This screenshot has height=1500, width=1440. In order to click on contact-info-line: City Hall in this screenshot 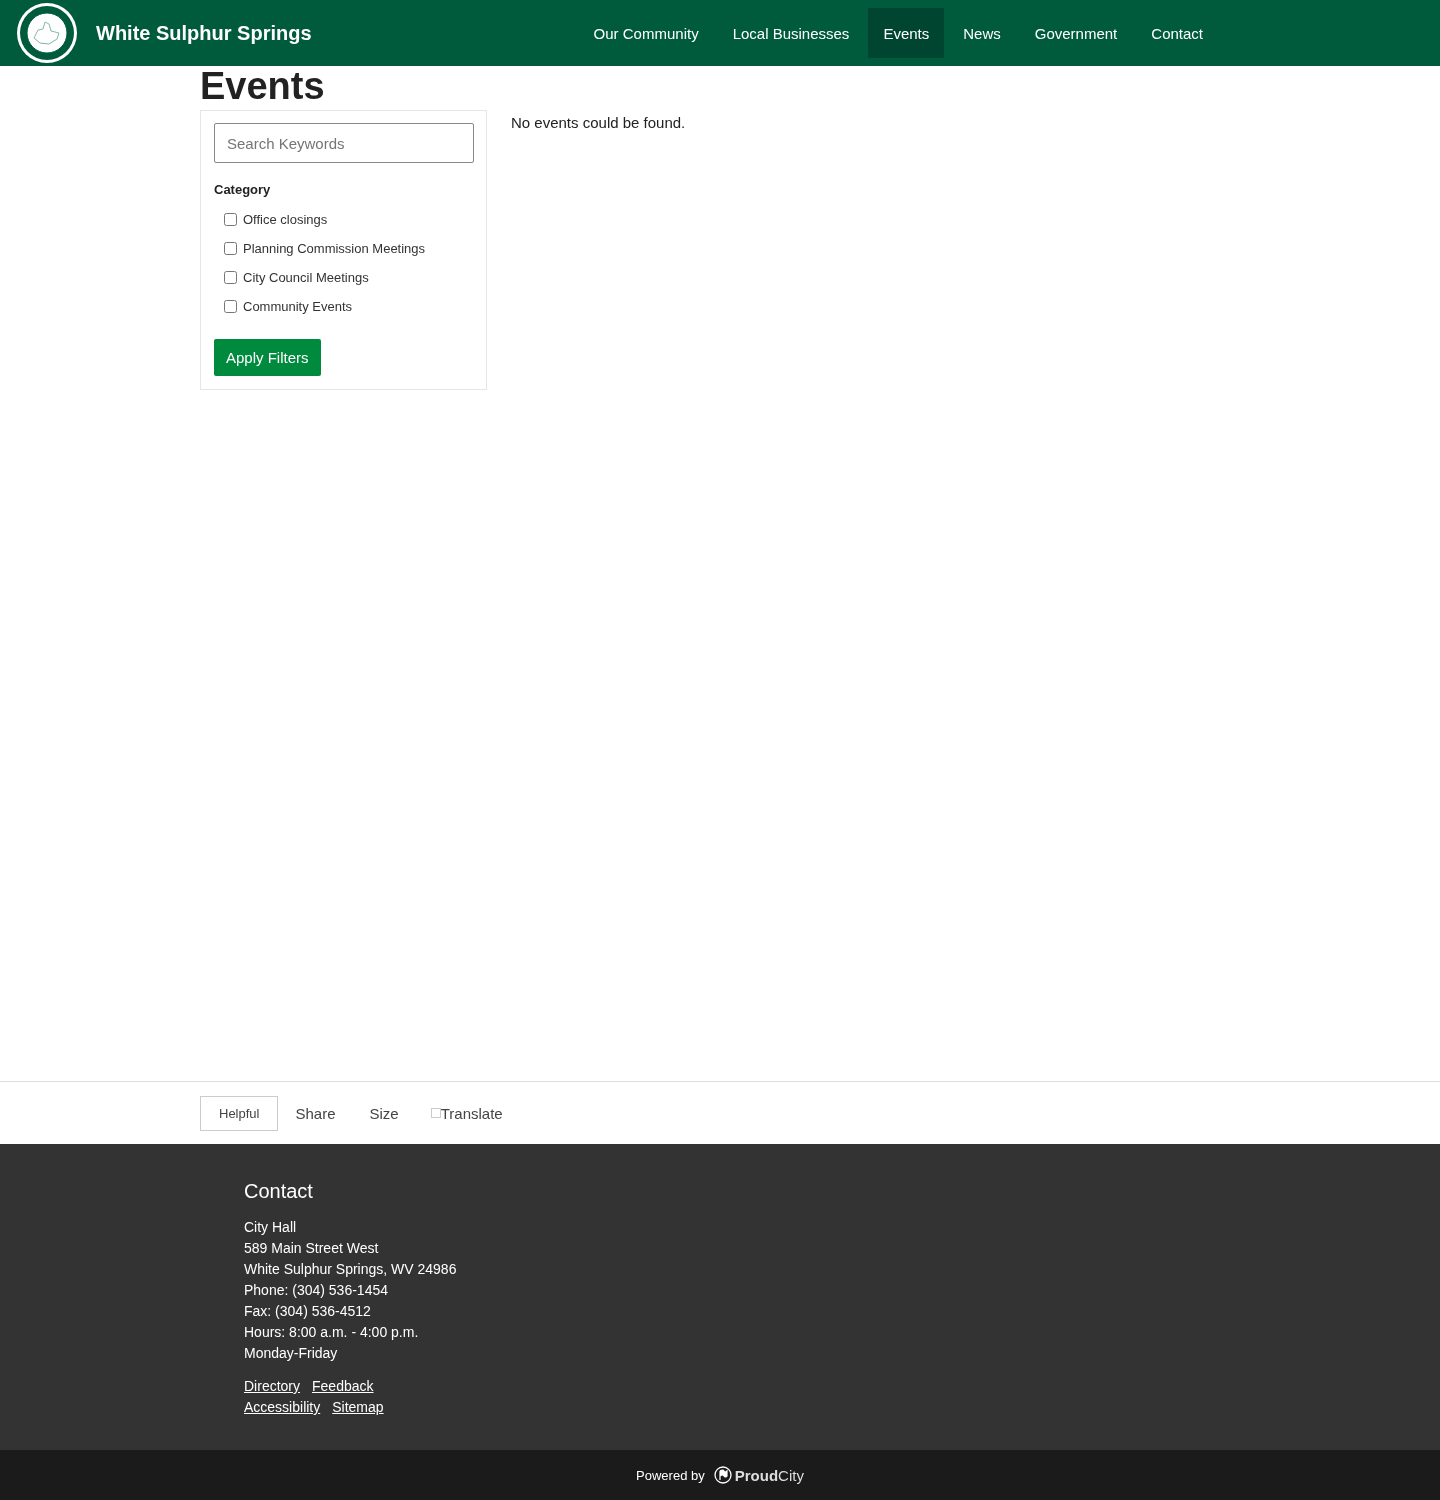, I will do `click(270, 1227)`.